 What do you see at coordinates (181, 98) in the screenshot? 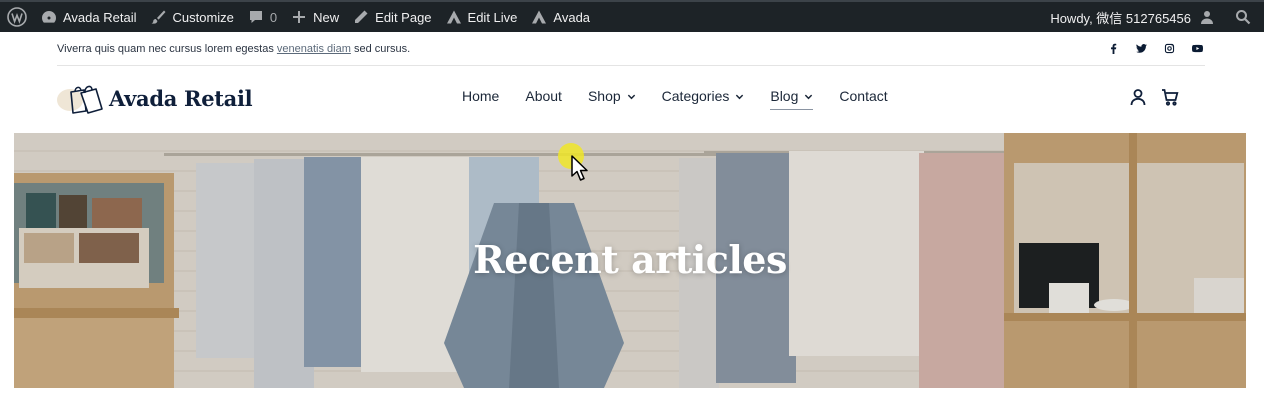
I see `logo-text: Avada Retail` at bounding box center [181, 98].